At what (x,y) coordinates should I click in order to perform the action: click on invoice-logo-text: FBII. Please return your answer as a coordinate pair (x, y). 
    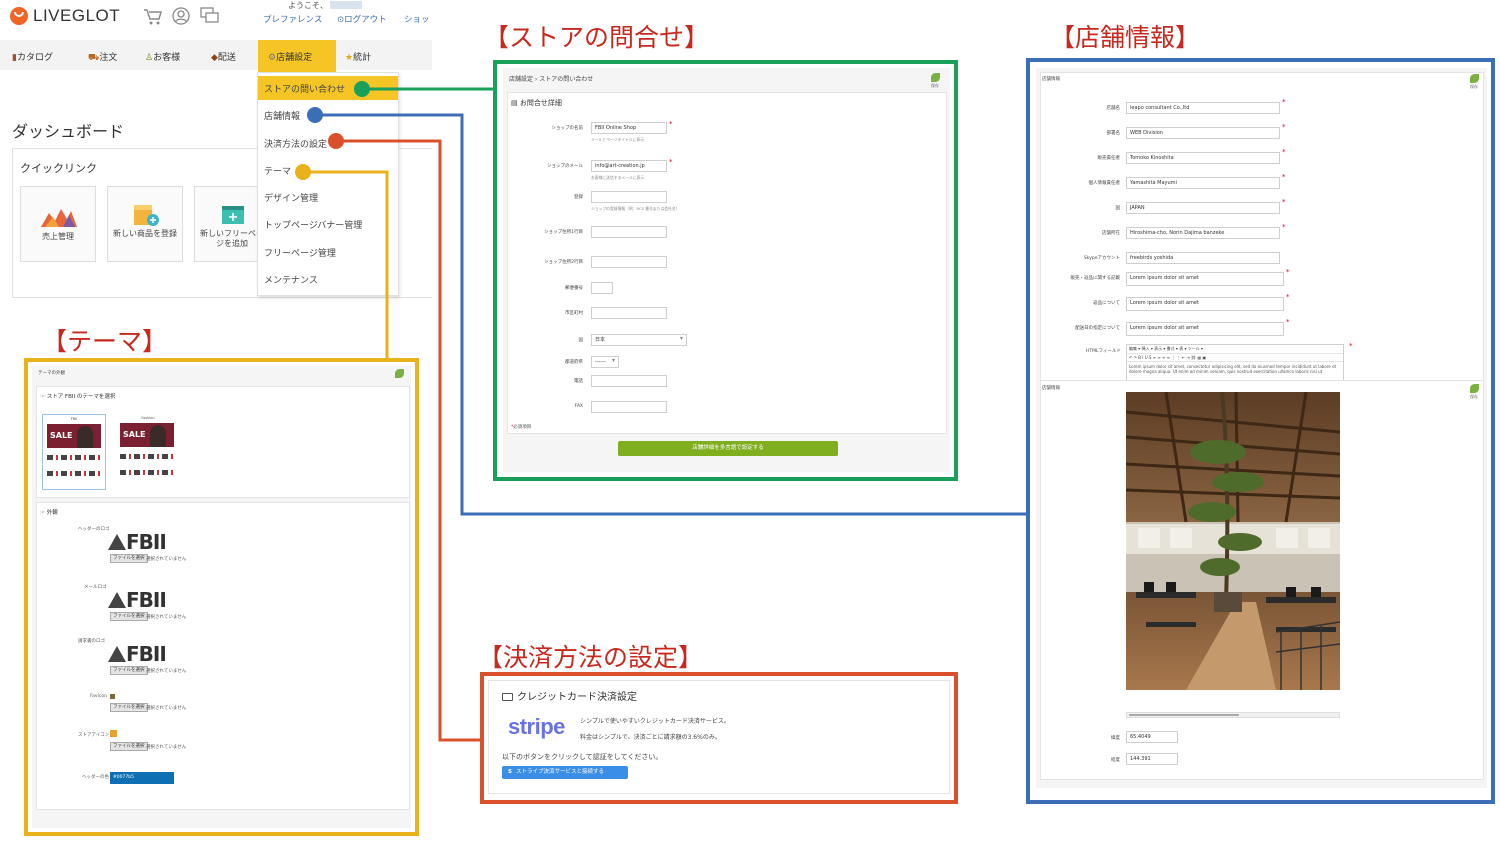
    Looking at the image, I should click on (146, 654).